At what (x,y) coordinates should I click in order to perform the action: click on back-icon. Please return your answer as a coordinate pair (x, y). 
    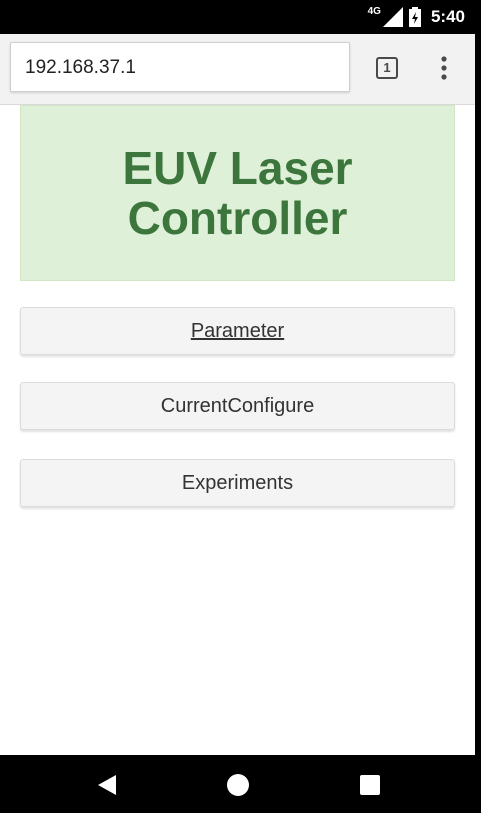
    Looking at the image, I should click on (107, 785).